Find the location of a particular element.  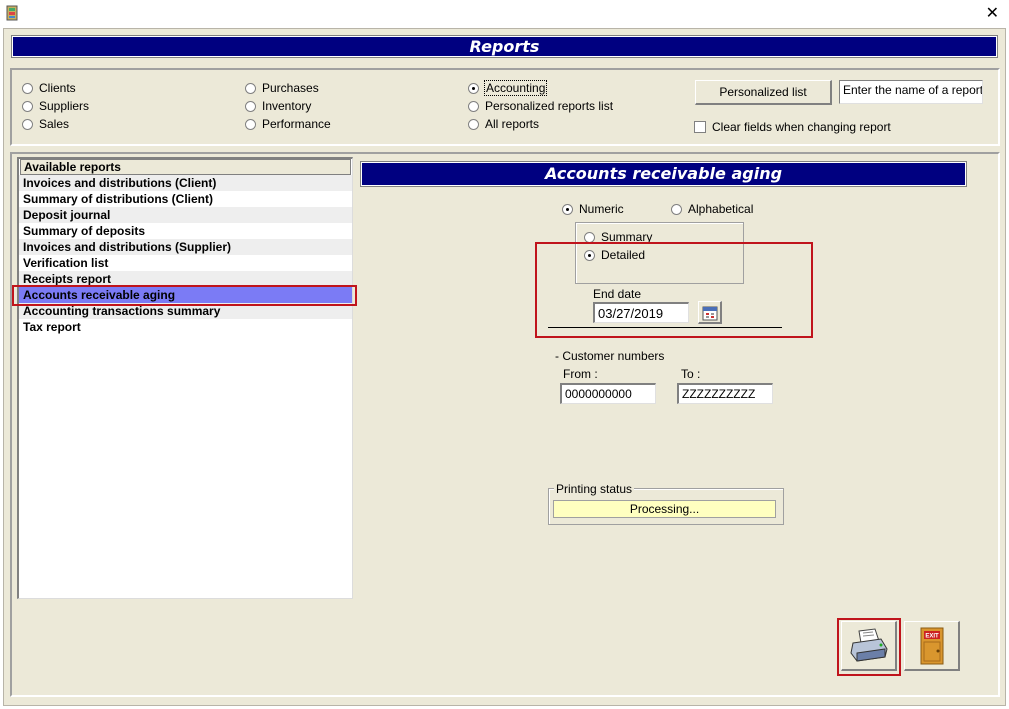

radio-clients: Clients is located at coordinates (49, 88).